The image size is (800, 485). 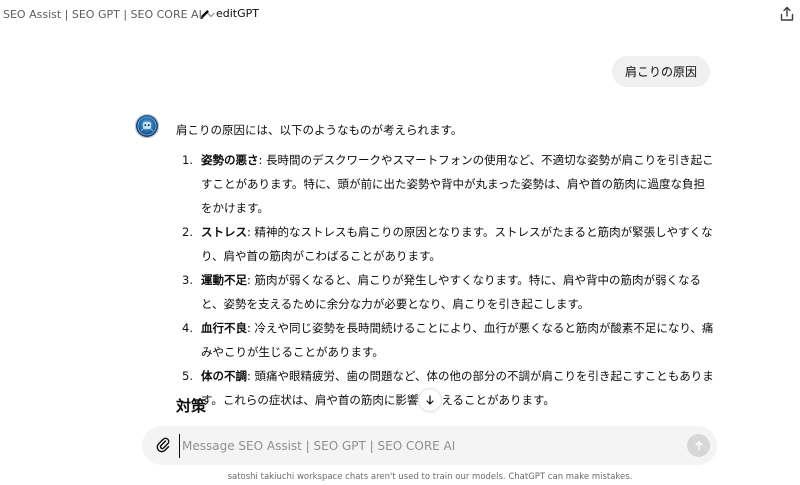 What do you see at coordinates (187, 280) in the screenshot?
I see `list-number: 3.` at bounding box center [187, 280].